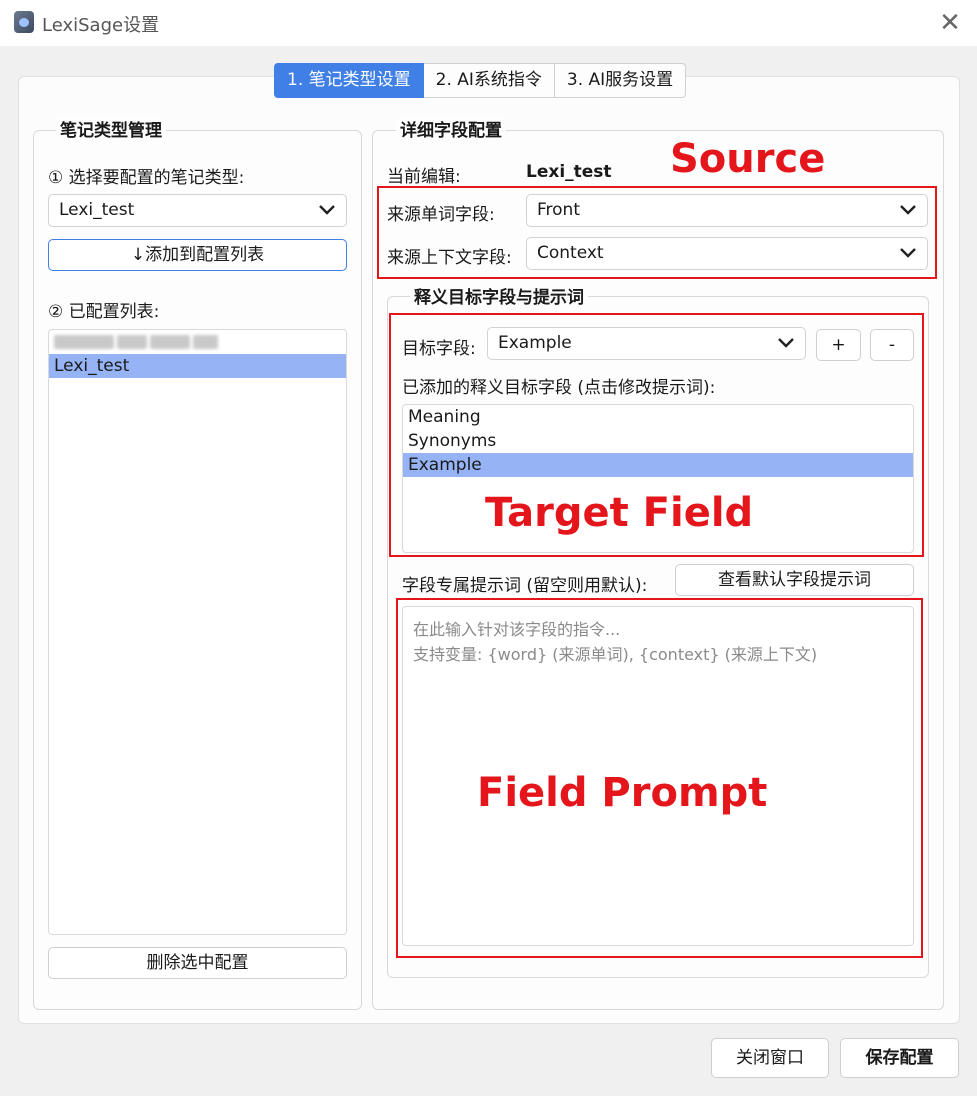 Image resolution: width=977 pixels, height=1096 pixels. Describe the element at coordinates (101, 25) in the screenshot. I see `window-title: LexiSage设置` at that location.